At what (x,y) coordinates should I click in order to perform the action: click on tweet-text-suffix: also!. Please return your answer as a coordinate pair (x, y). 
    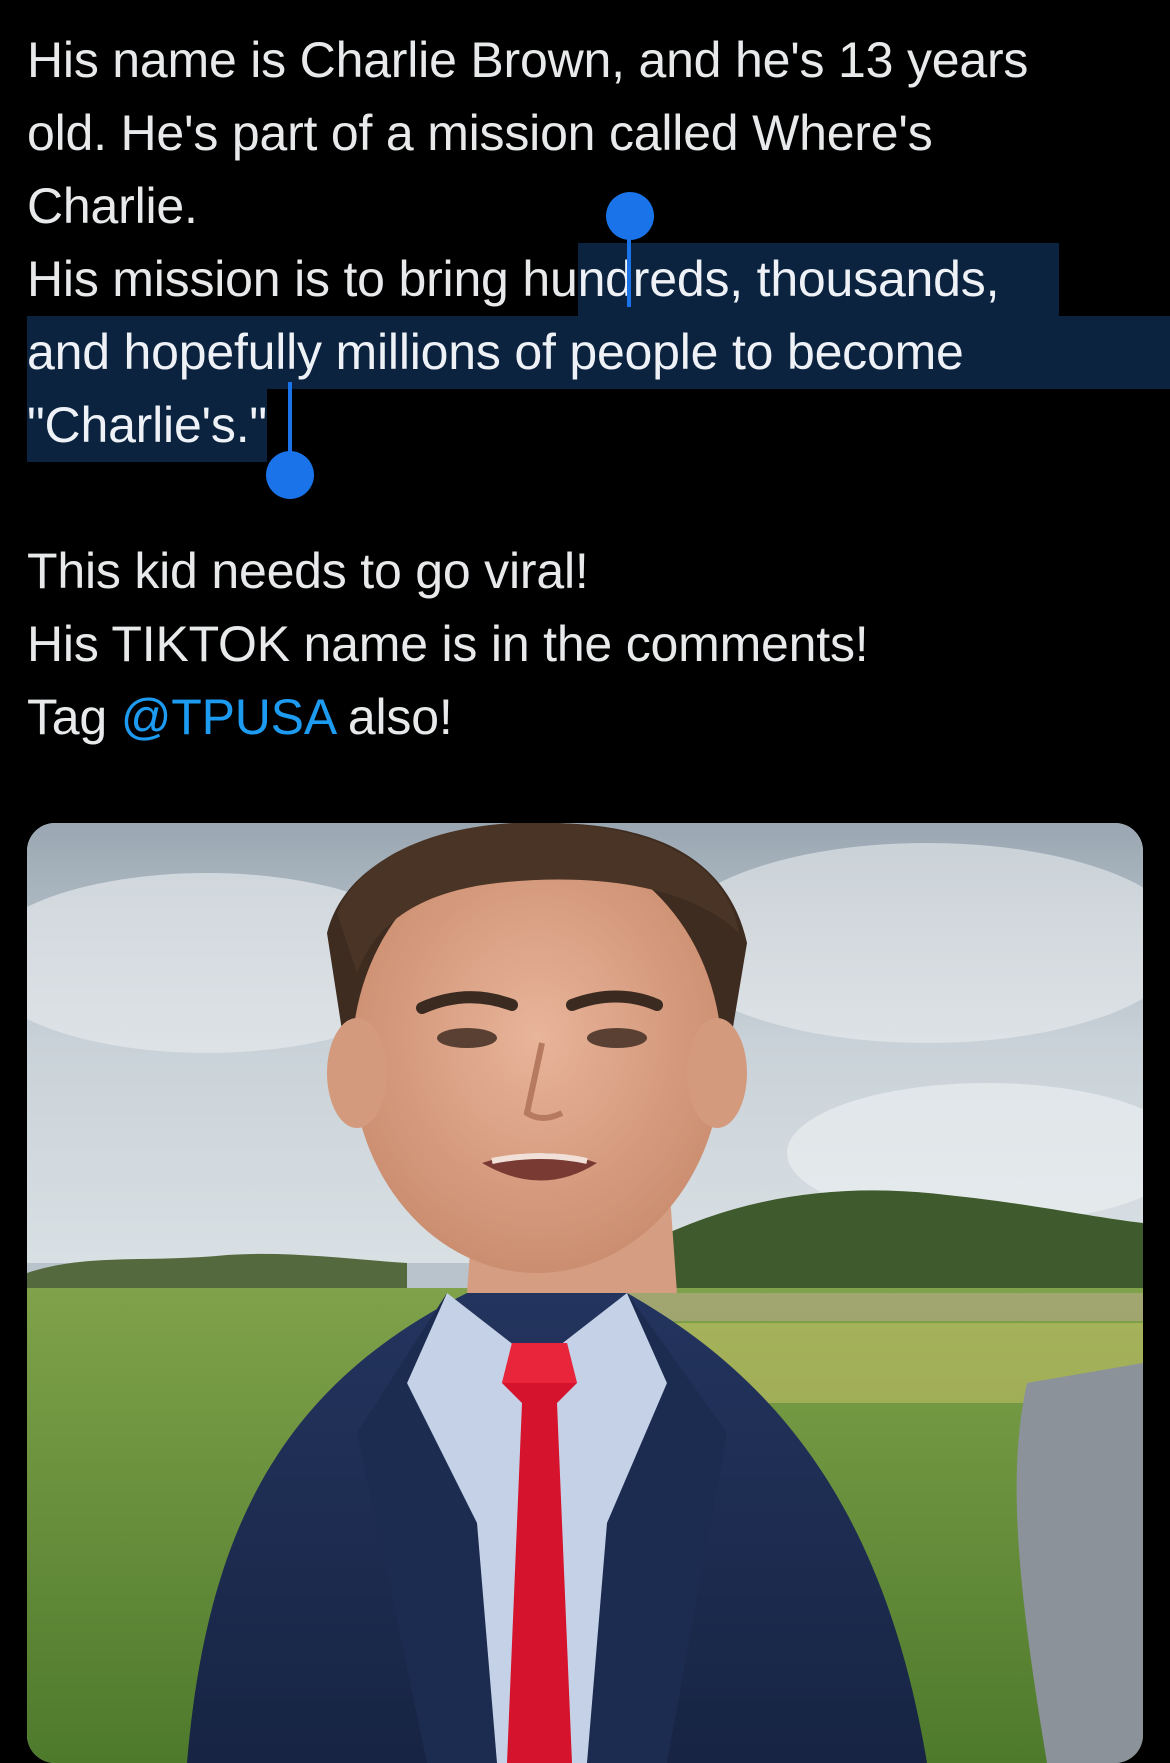
    Looking at the image, I should click on (393, 717).